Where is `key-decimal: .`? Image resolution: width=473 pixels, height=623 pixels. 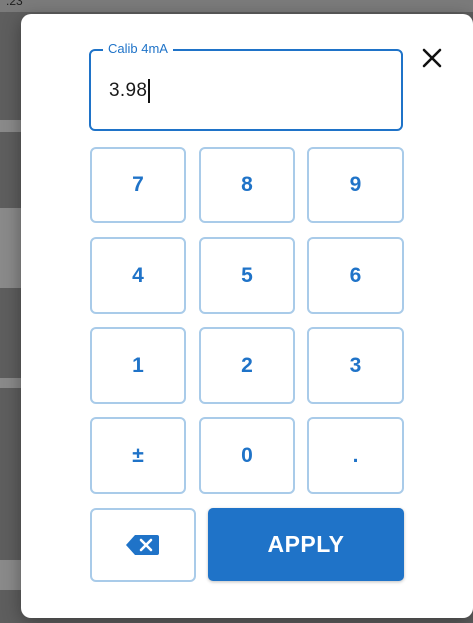 key-decimal: . is located at coordinates (355, 455).